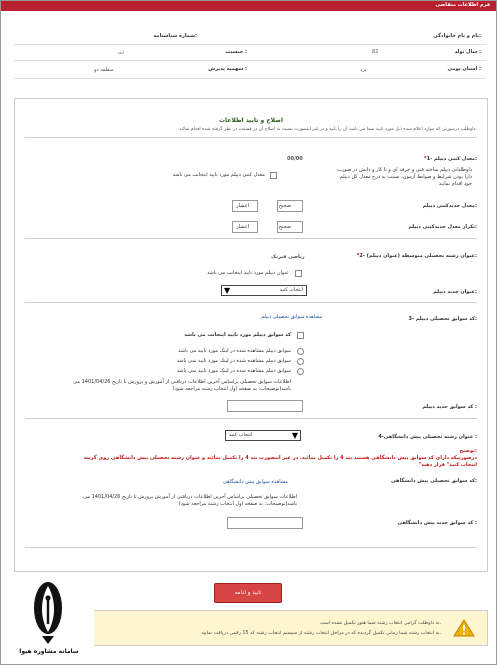 This screenshot has height=665, width=497. I want to click on pre-uni-select: ▼ انتخاب کنید, so click(263, 435).